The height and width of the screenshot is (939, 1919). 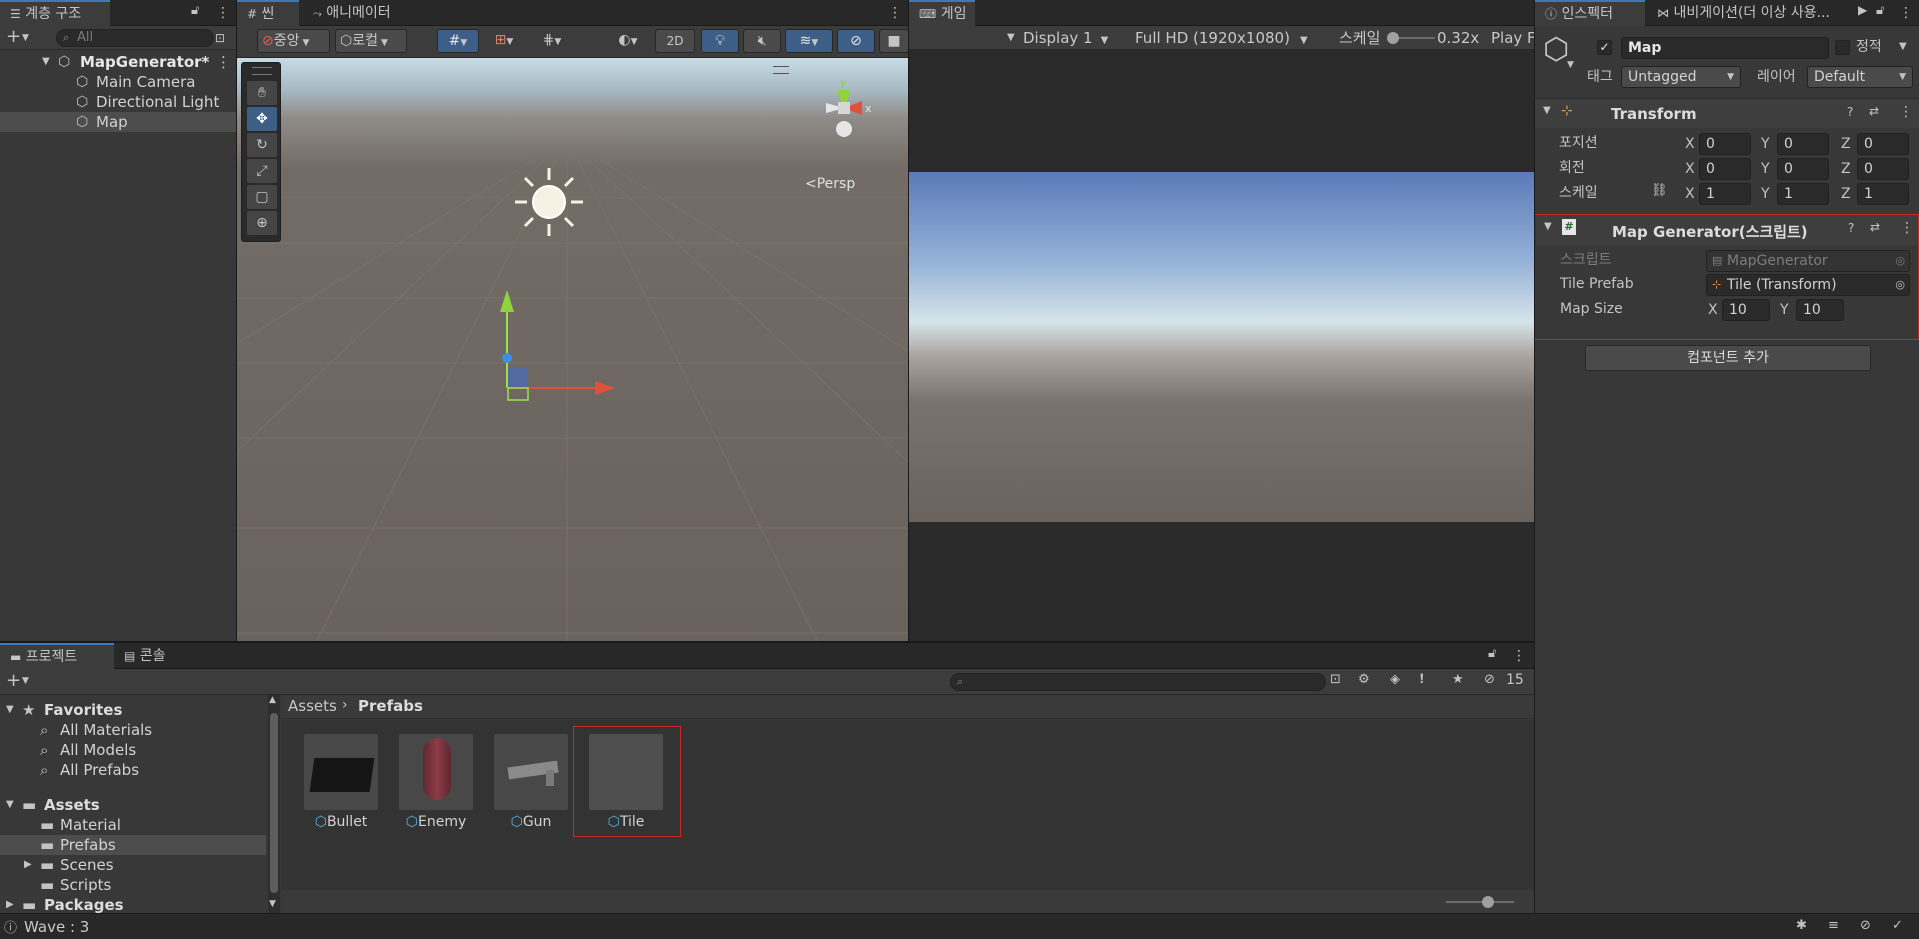 What do you see at coordinates (10, 904) in the screenshot?
I see `expand-arrow-icon: ▶` at bounding box center [10, 904].